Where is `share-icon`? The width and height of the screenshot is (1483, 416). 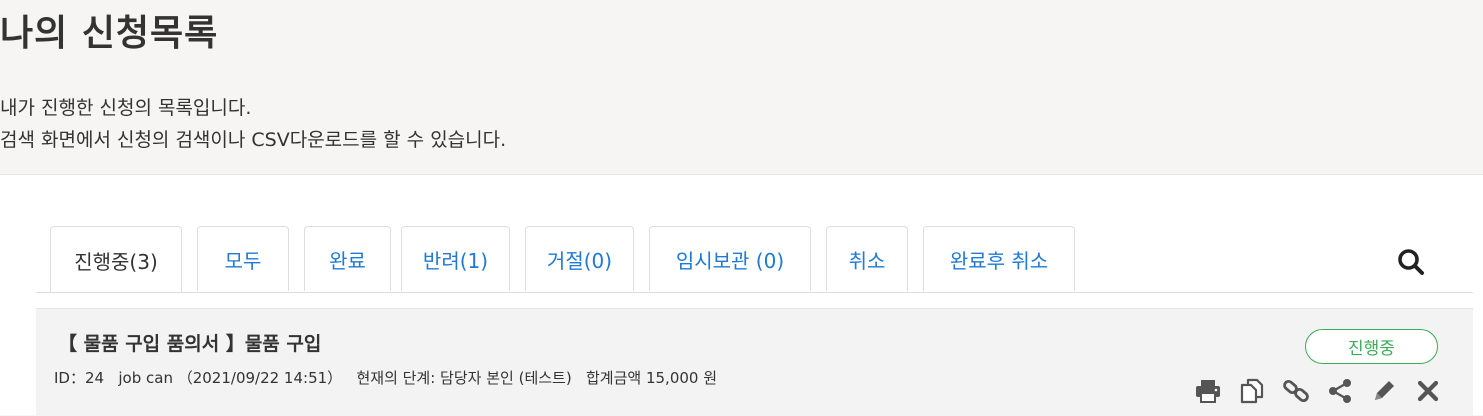 share-icon is located at coordinates (1340, 391).